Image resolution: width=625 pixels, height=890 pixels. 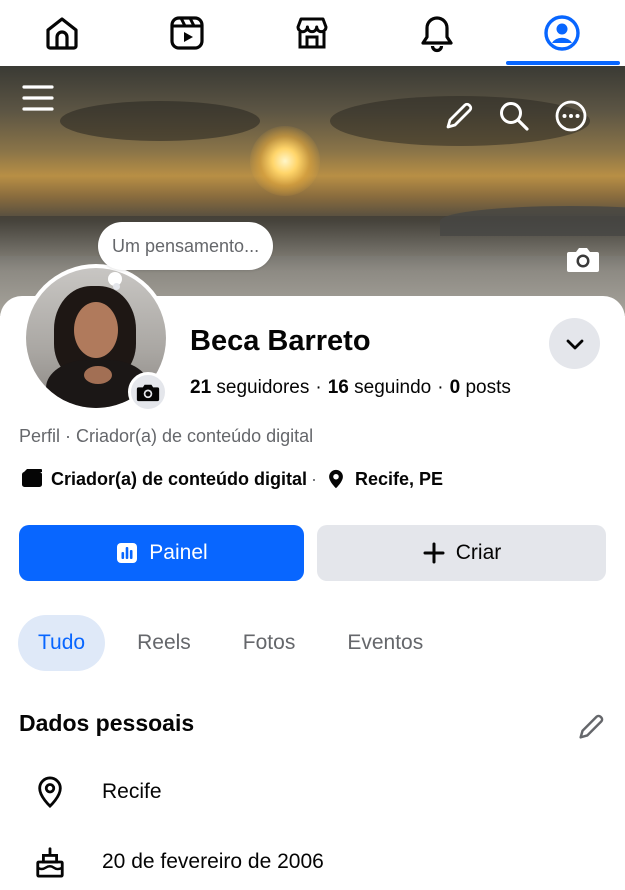 I want to click on nav-notifications-tab, so click(x=437, y=33).